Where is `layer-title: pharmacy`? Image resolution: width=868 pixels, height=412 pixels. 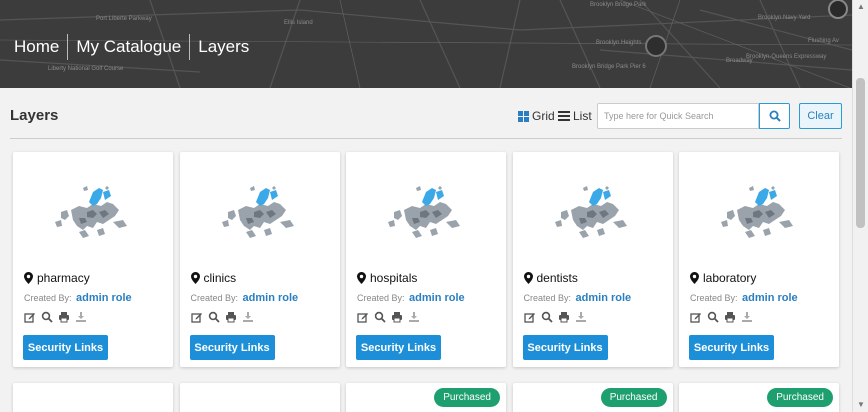 layer-title: pharmacy is located at coordinates (57, 278).